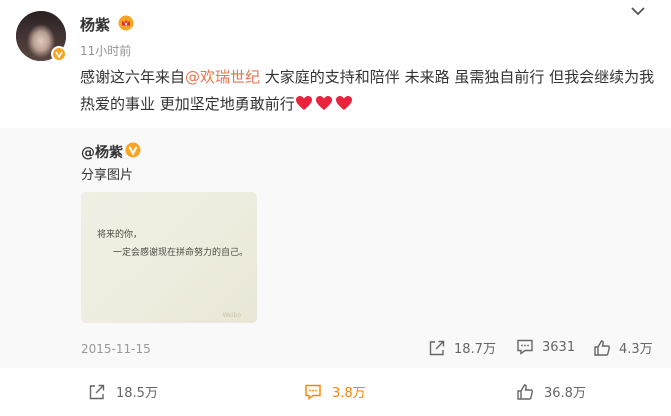 This screenshot has width=671, height=416. I want to click on image-watermark: Weibo, so click(231, 315).